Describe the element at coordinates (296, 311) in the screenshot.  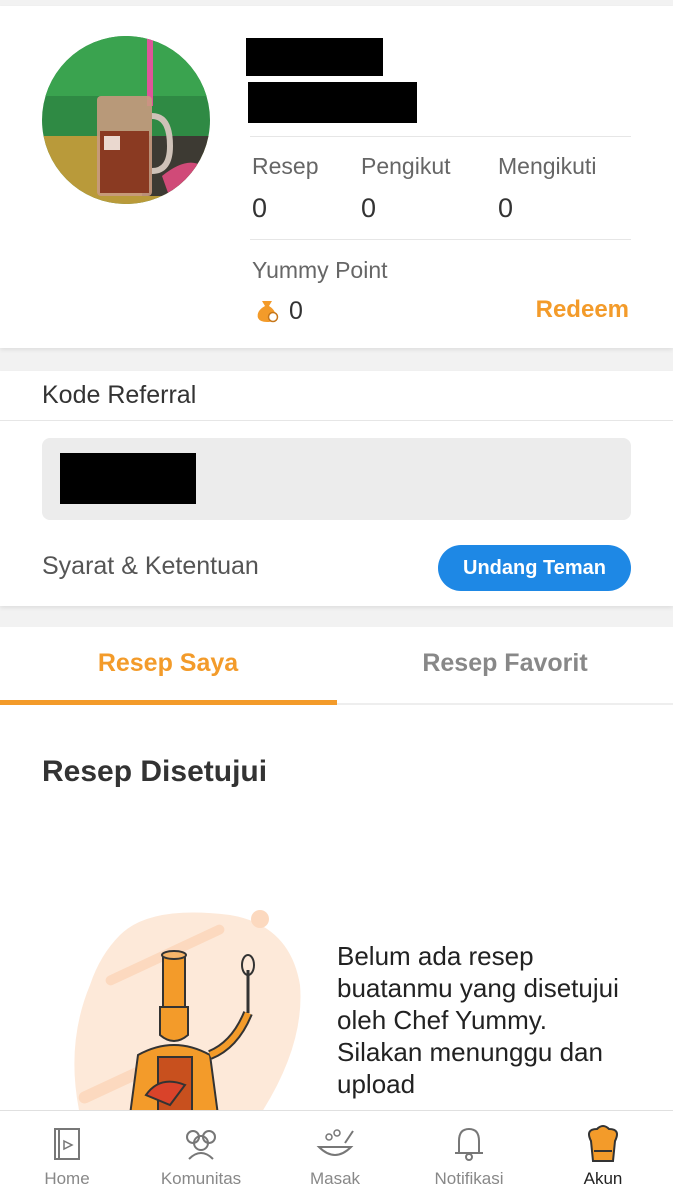
I see `points-value: 0` at that location.